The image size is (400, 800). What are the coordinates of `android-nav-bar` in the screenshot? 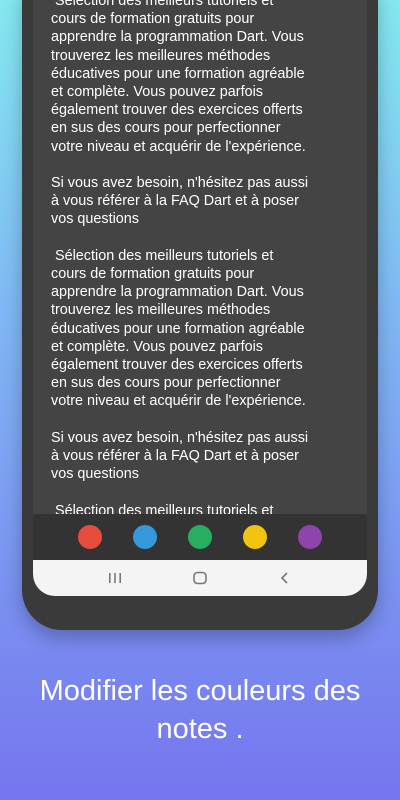 It's located at (200, 578).